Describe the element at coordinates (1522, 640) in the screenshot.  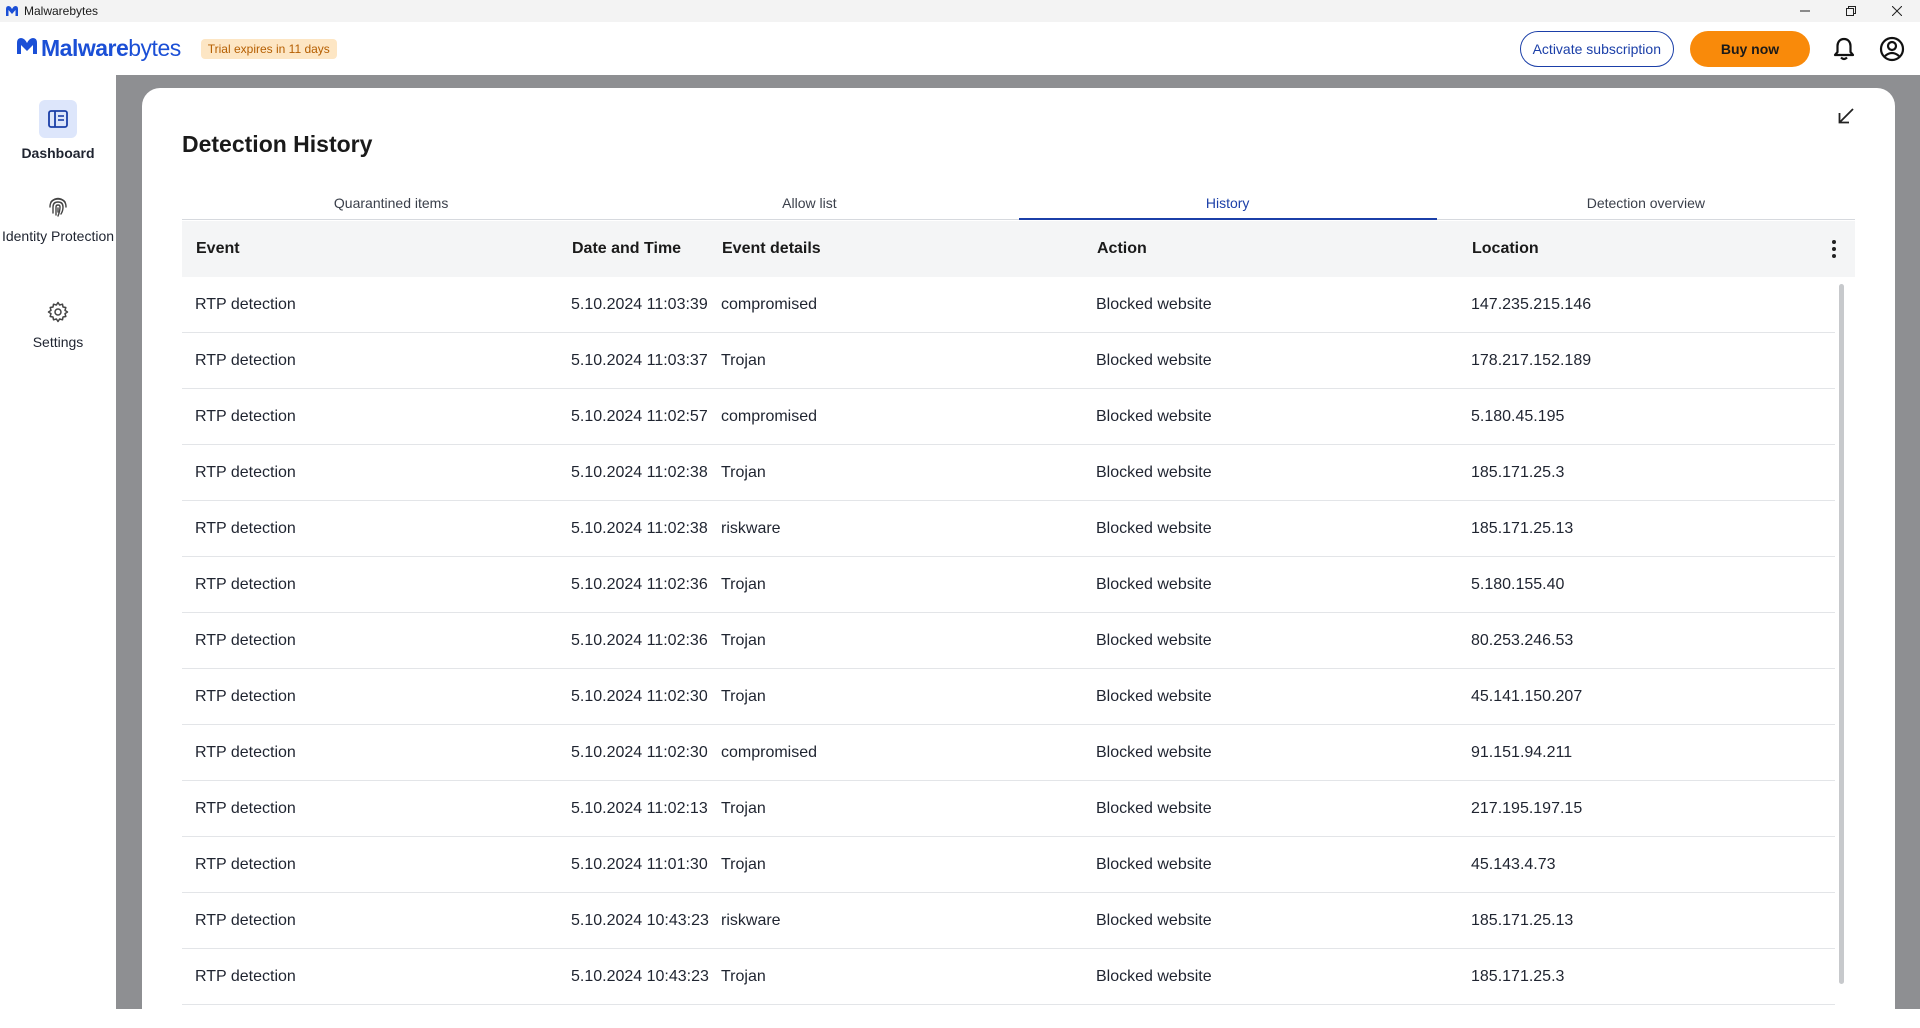
I see `cell-location: 80.253.246.53` at that location.